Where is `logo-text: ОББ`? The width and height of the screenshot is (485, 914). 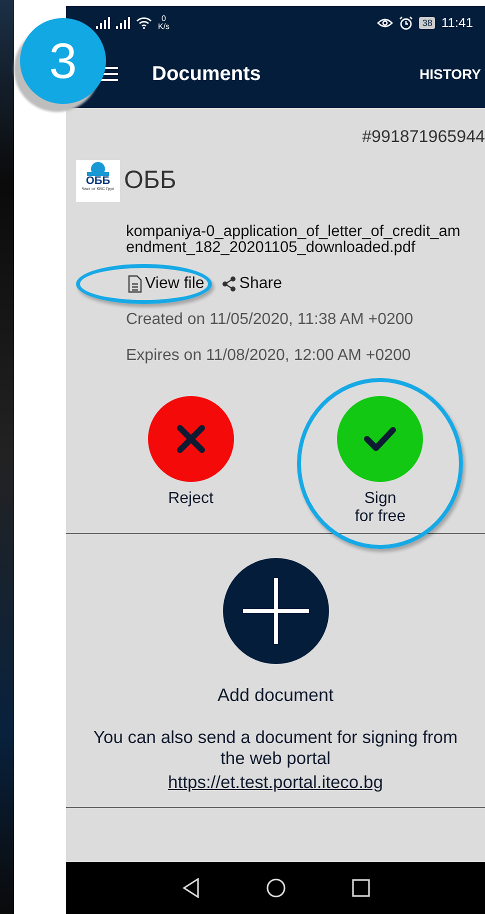
logo-text: ОББ is located at coordinates (98, 181).